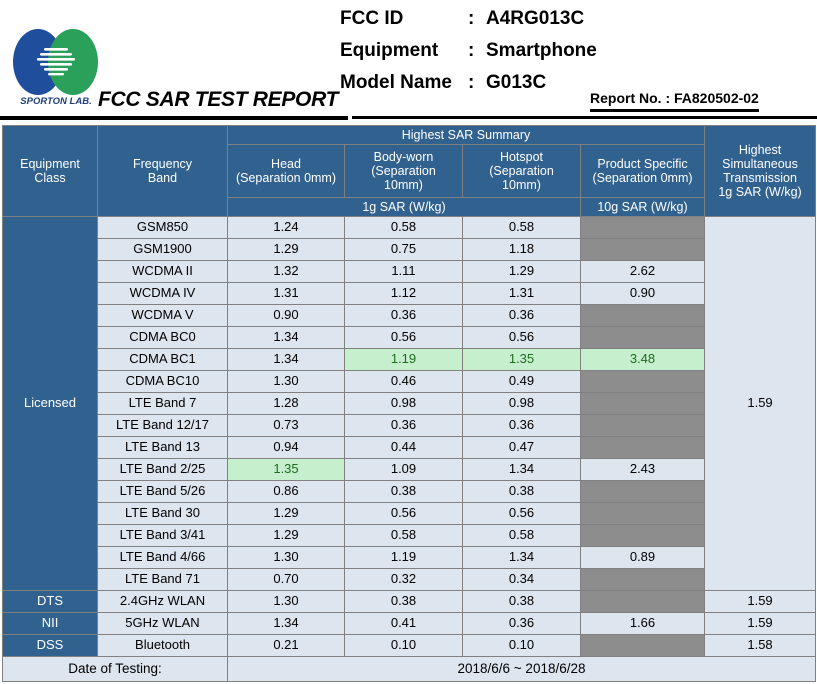 This screenshot has height=684, width=817. What do you see at coordinates (403, 271) in the screenshot?
I see `cell-body-worn-sar: 1.11` at bounding box center [403, 271].